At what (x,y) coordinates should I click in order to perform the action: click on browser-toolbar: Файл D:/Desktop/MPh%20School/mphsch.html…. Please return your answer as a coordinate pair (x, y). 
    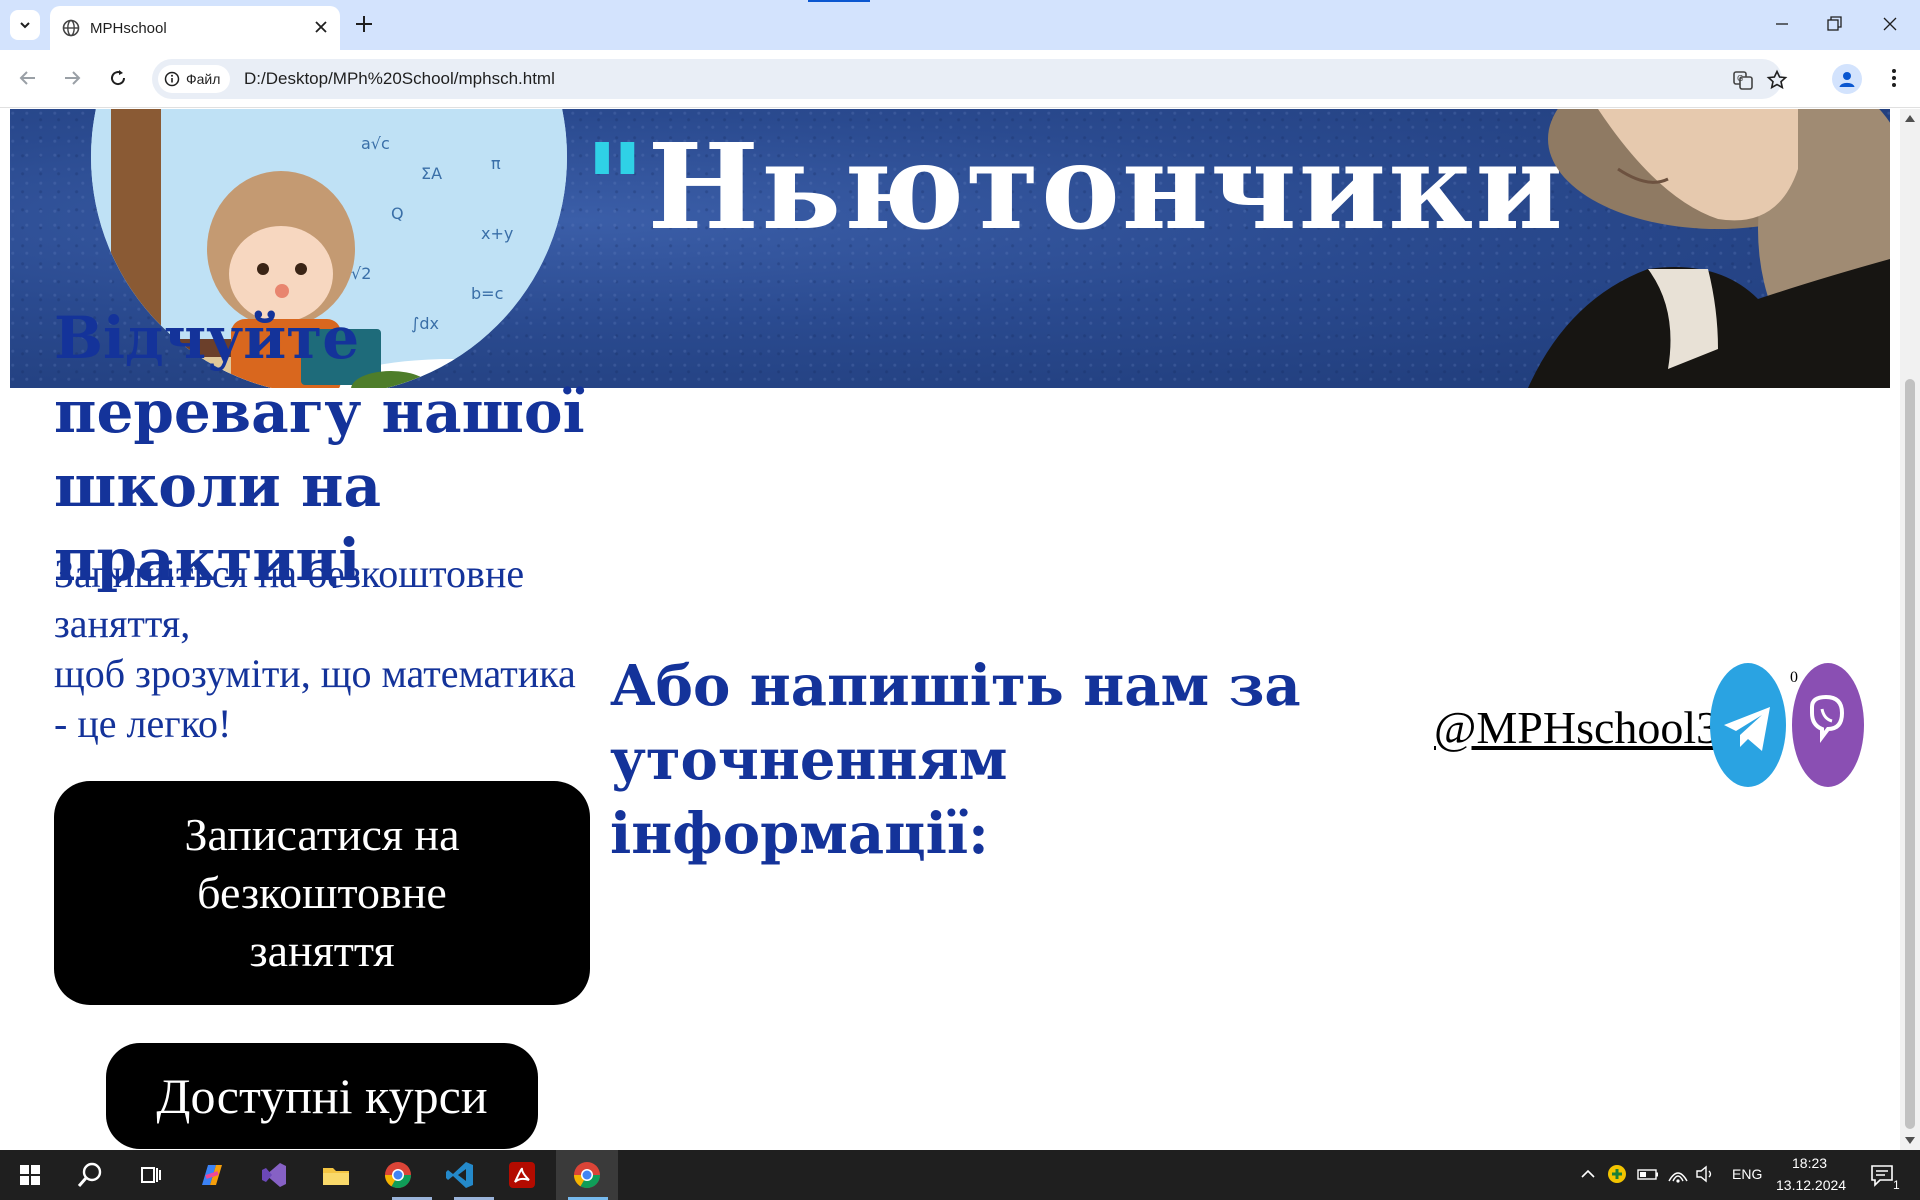
    Looking at the image, I should click on (960, 79).